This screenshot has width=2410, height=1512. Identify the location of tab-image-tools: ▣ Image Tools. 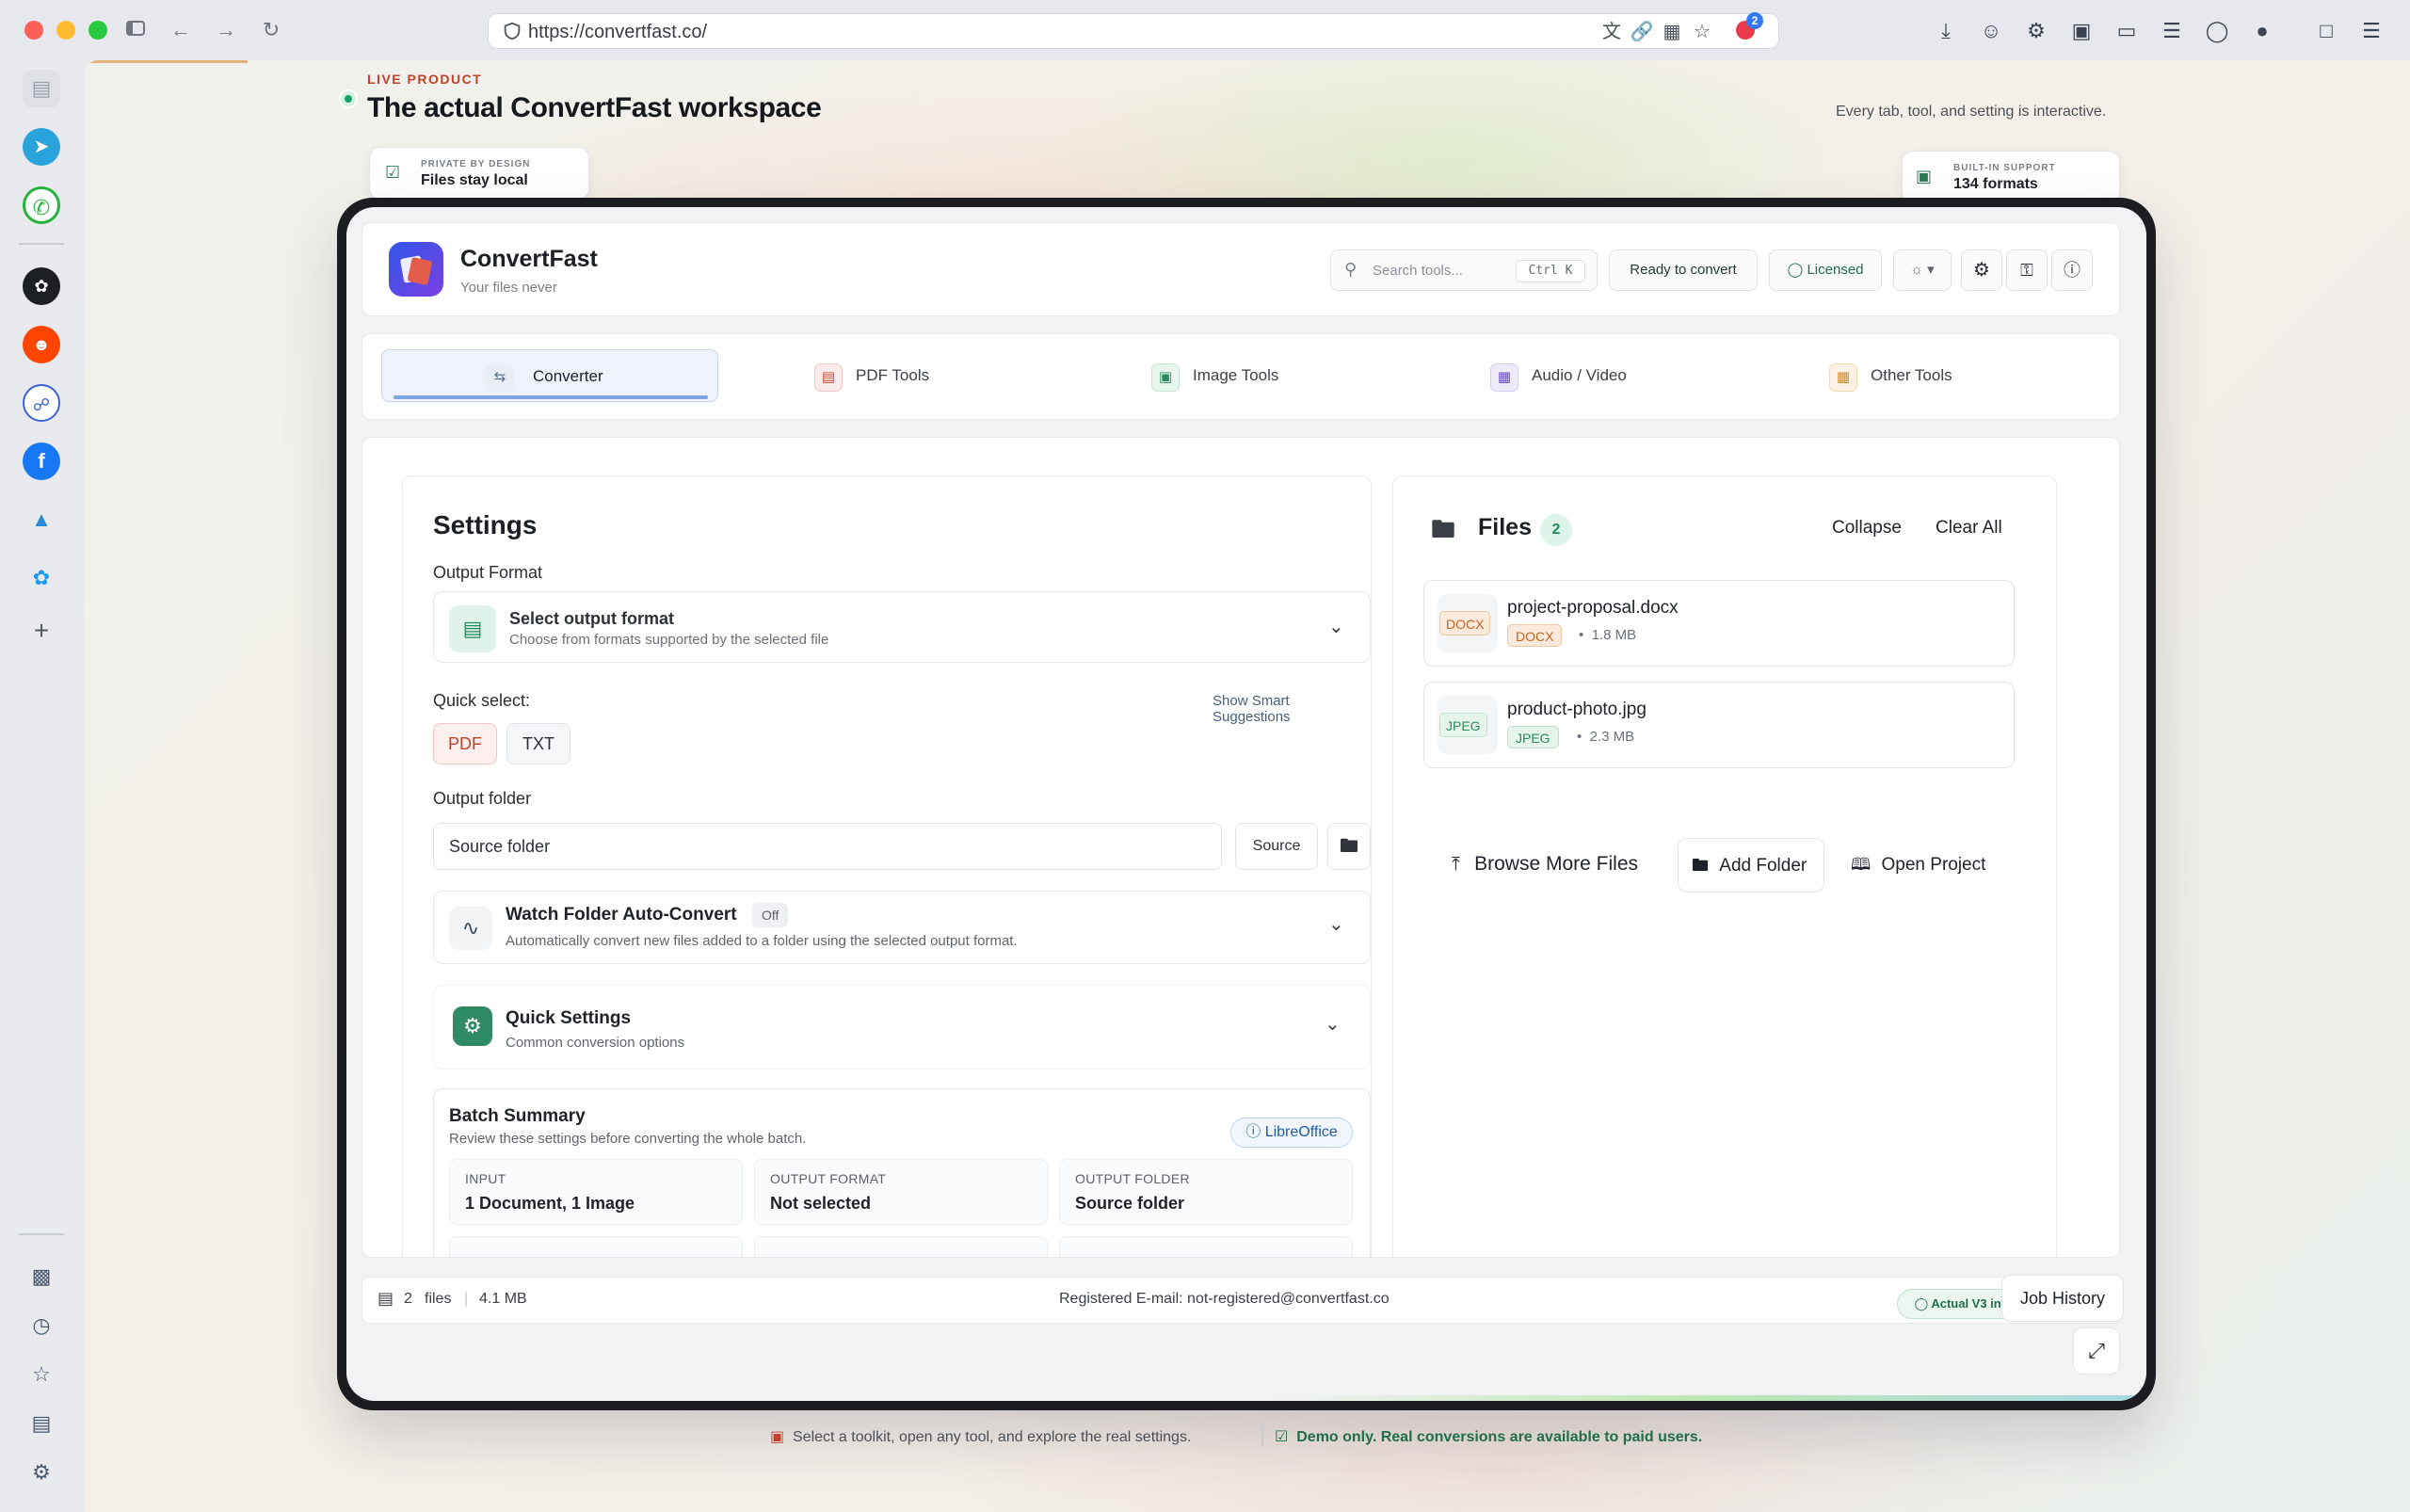
(1226, 375).